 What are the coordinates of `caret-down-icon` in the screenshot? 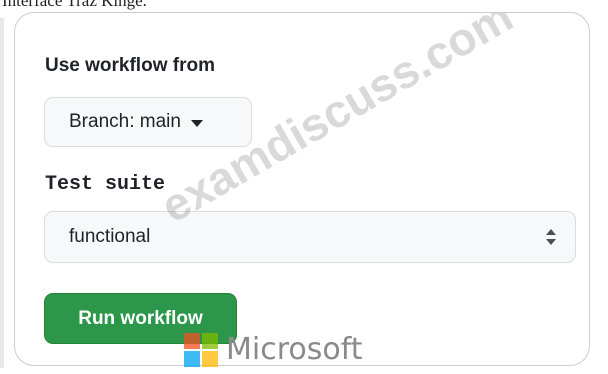 It's located at (196, 123).